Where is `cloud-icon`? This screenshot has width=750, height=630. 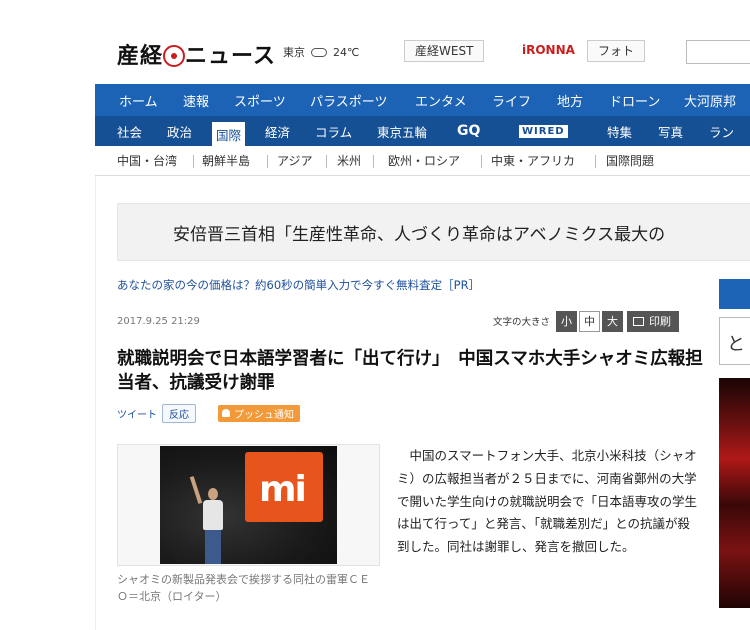 cloud-icon is located at coordinates (319, 52).